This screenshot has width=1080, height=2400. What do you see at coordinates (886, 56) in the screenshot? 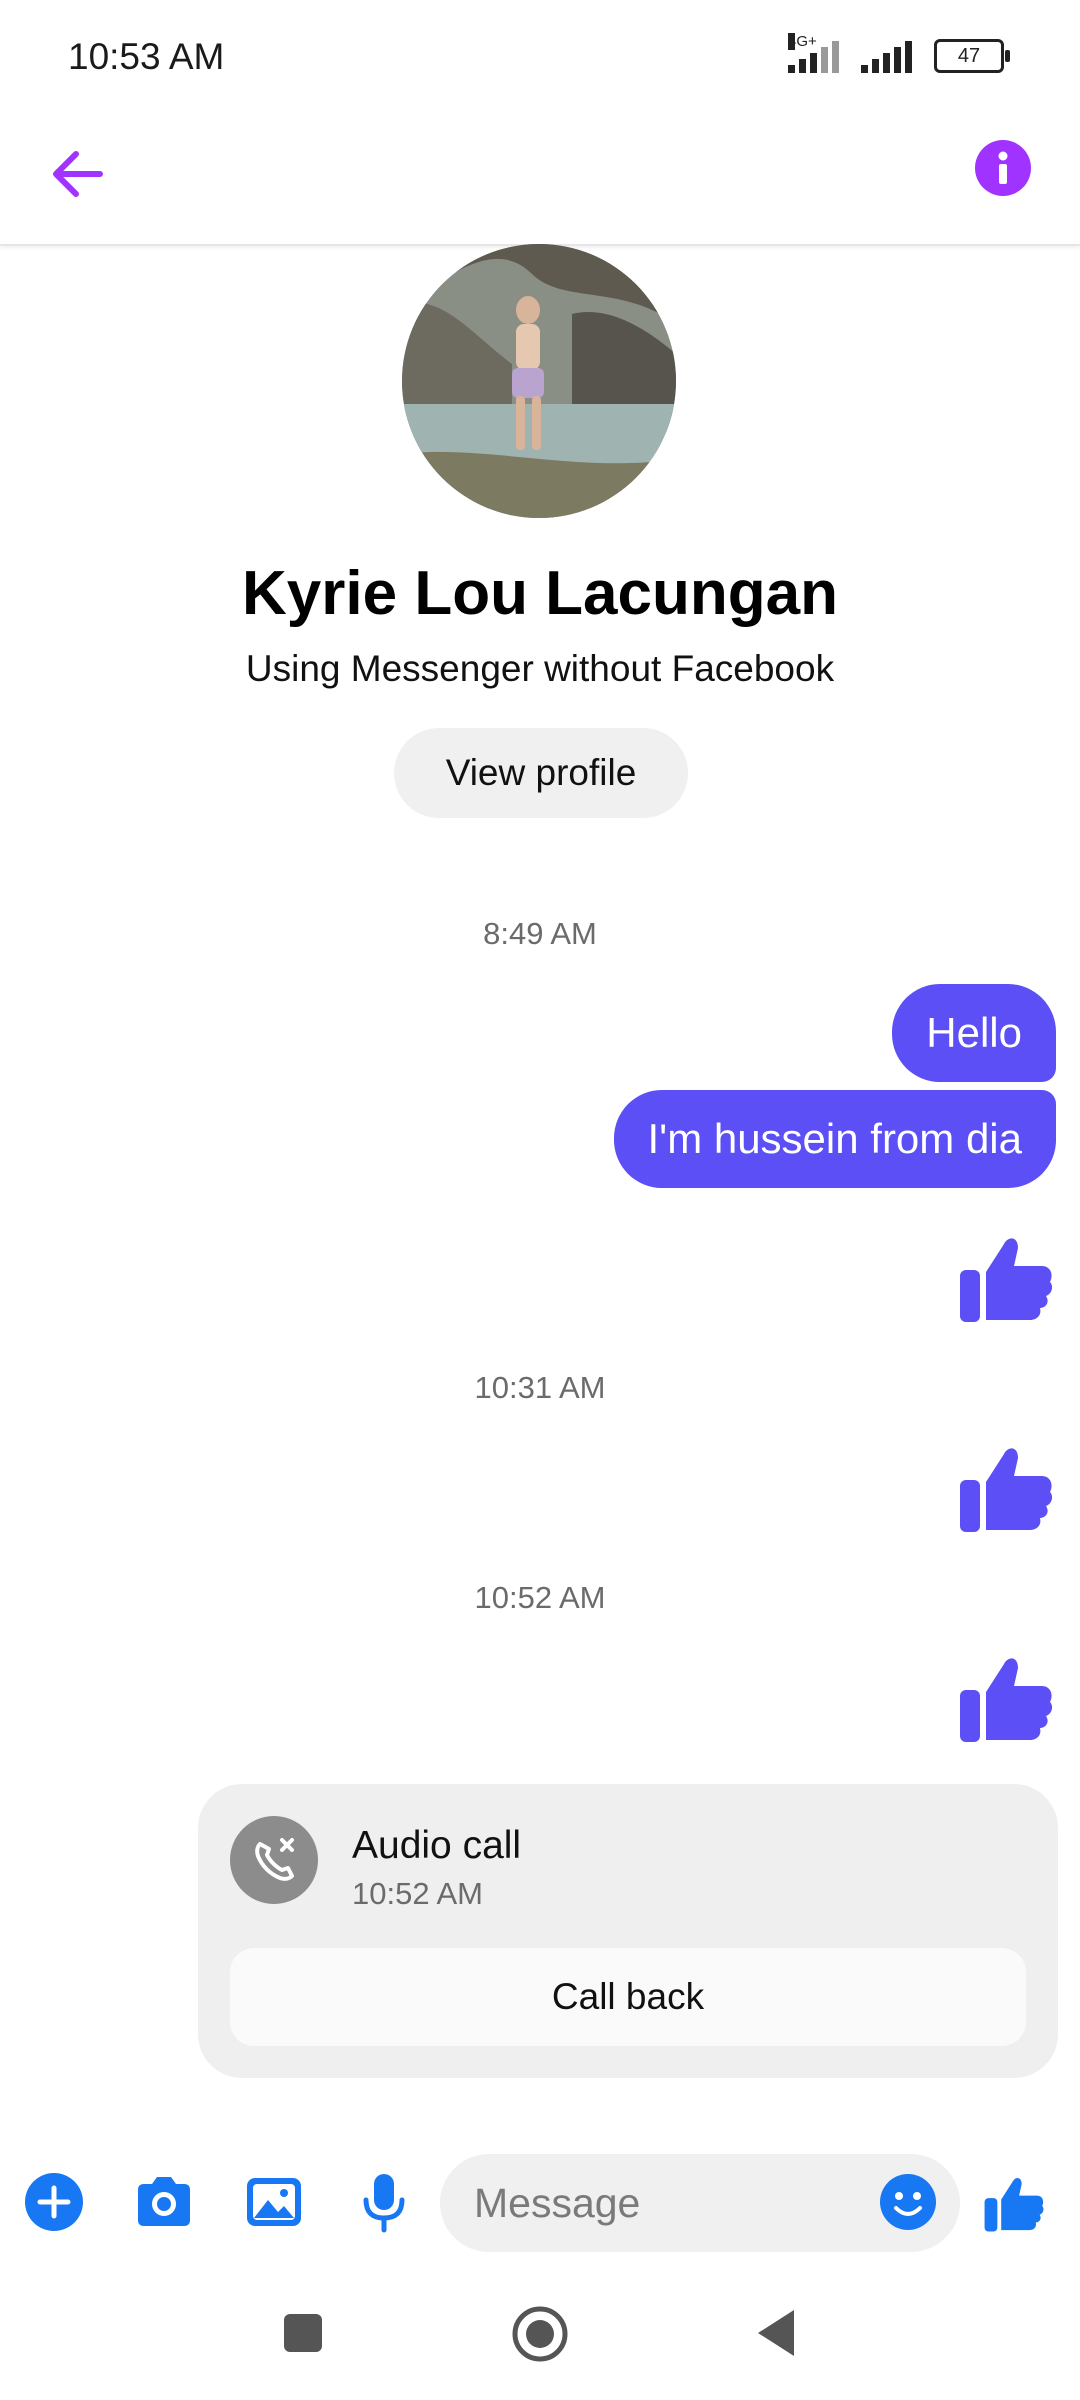
I see `mobile-signal-icon` at bounding box center [886, 56].